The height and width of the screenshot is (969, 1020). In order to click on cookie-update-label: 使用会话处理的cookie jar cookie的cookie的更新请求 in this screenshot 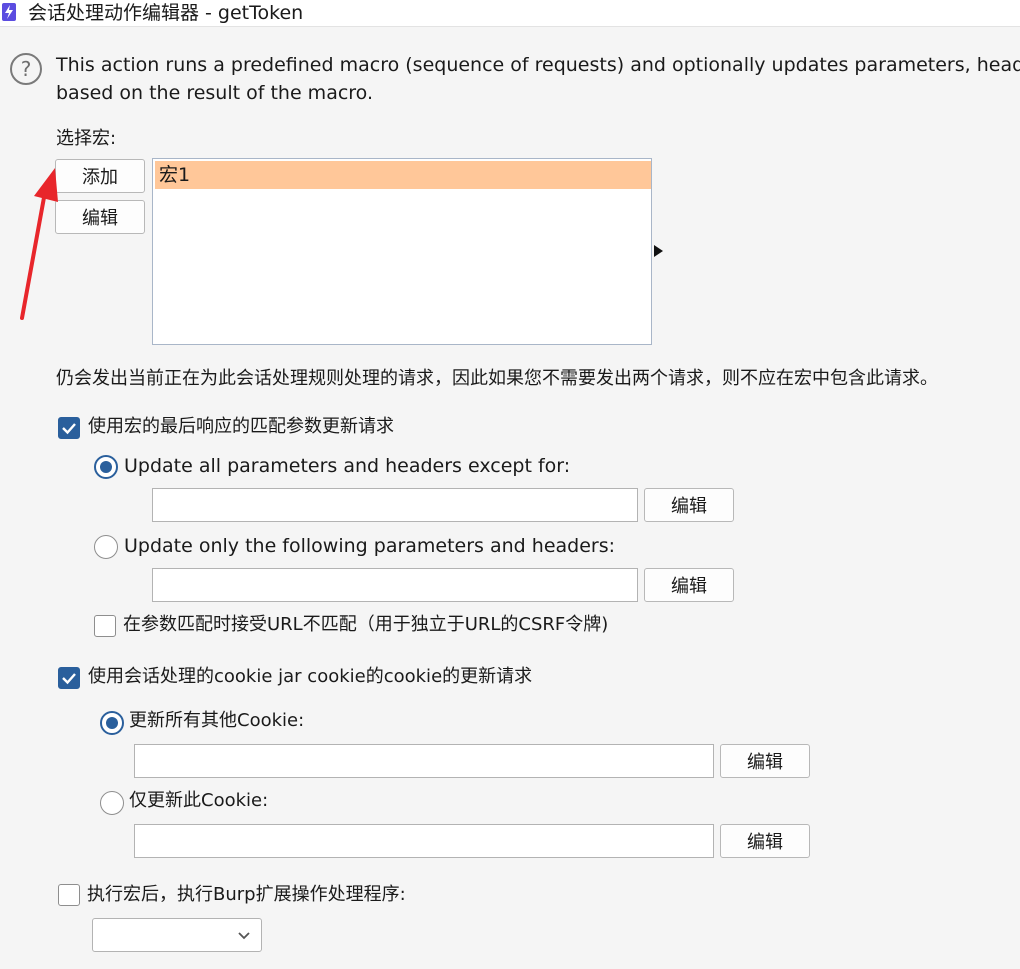, I will do `click(310, 676)`.